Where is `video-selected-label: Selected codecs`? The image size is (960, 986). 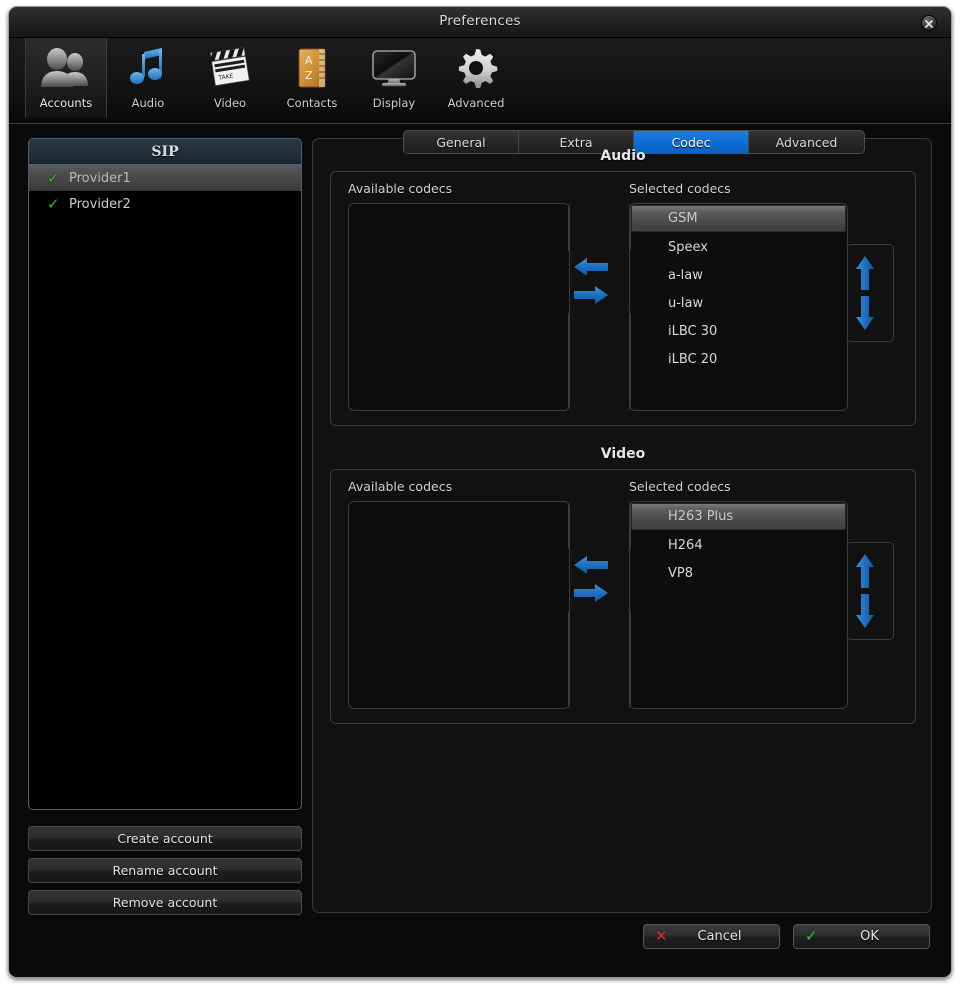
video-selected-label: Selected codecs is located at coordinates (680, 486).